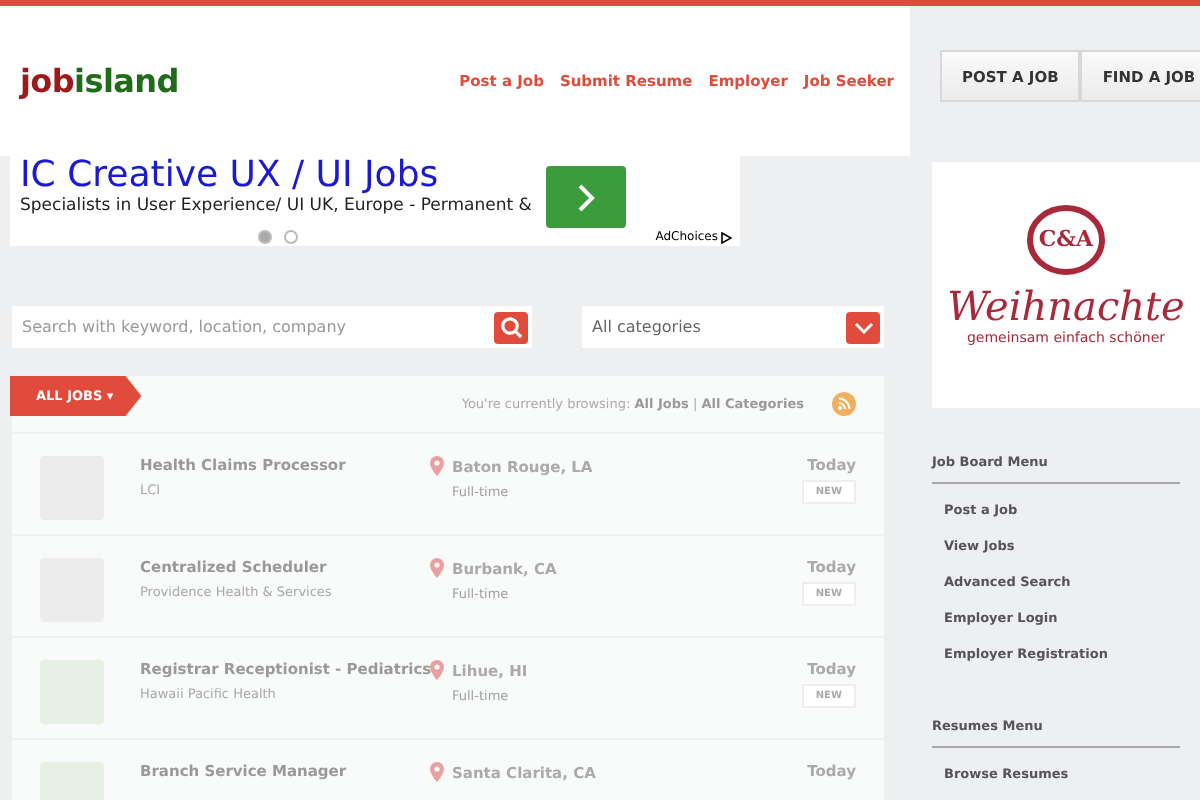 This screenshot has height=800, width=1200. I want to click on search-field: Search with keyword, location, company, so click(272, 327).